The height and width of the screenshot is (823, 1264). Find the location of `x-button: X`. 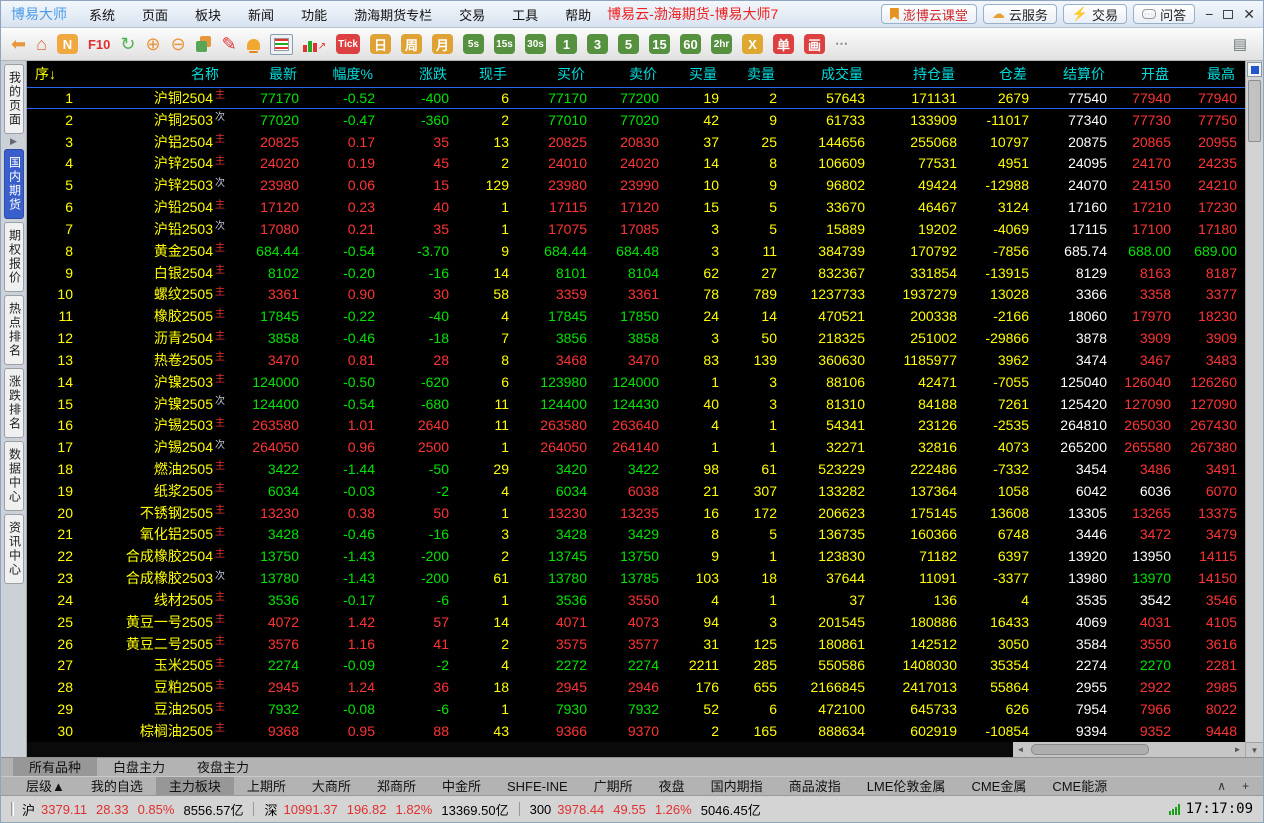

x-button: X is located at coordinates (752, 44).